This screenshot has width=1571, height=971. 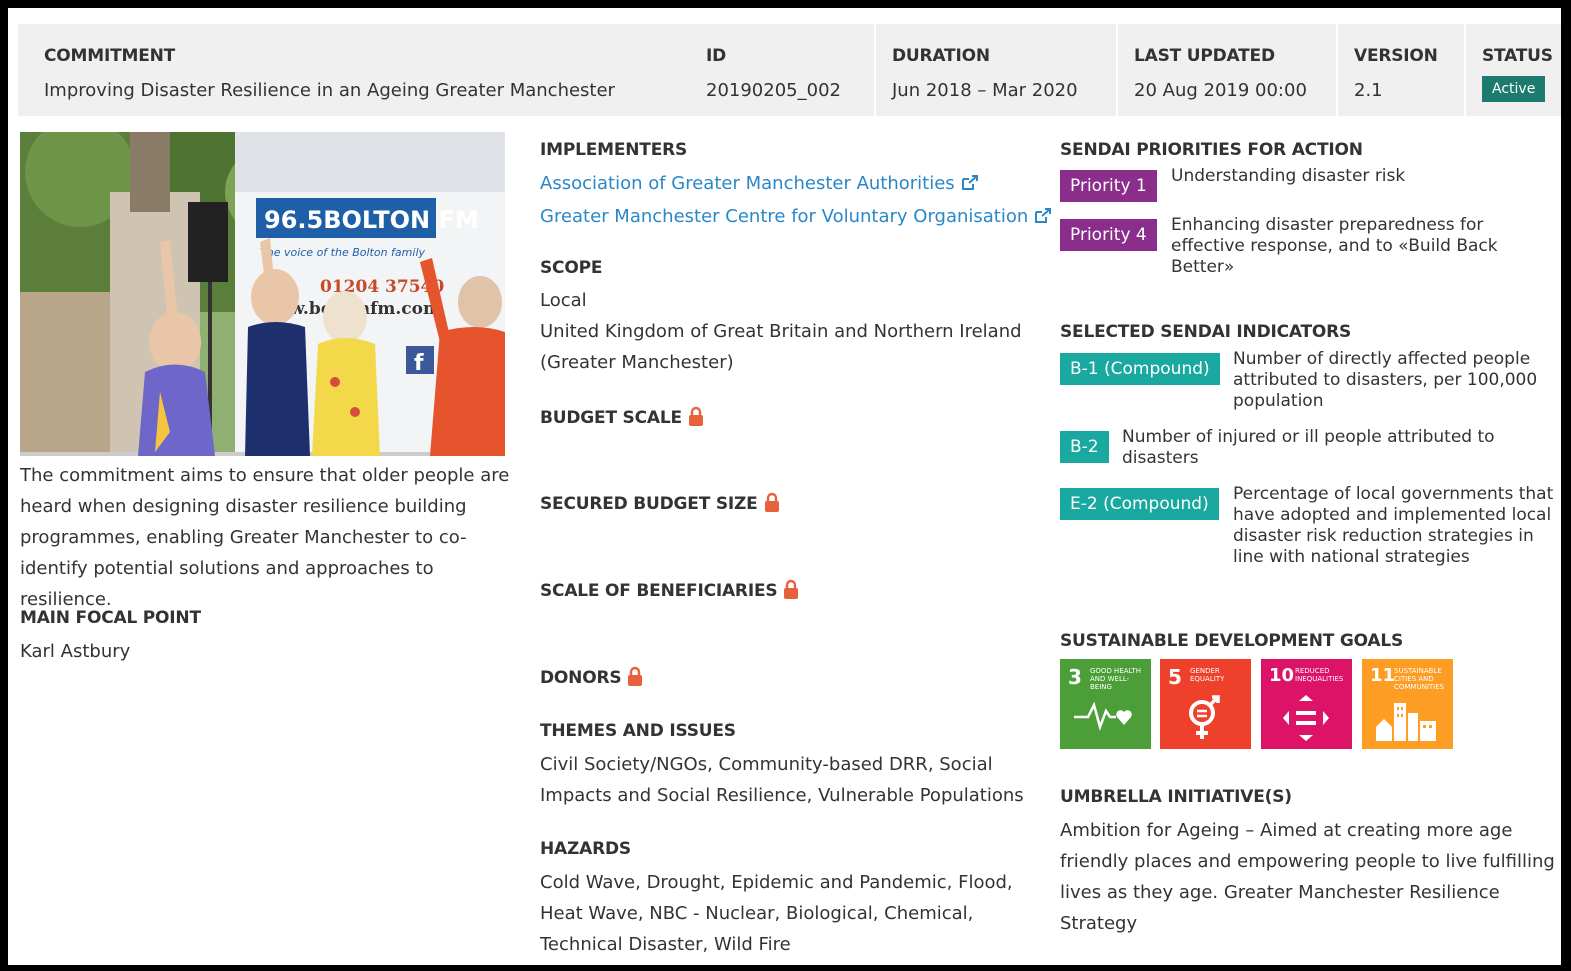 What do you see at coordinates (1075, 677) in the screenshot?
I see `sdg-number: 3` at bounding box center [1075, 677].